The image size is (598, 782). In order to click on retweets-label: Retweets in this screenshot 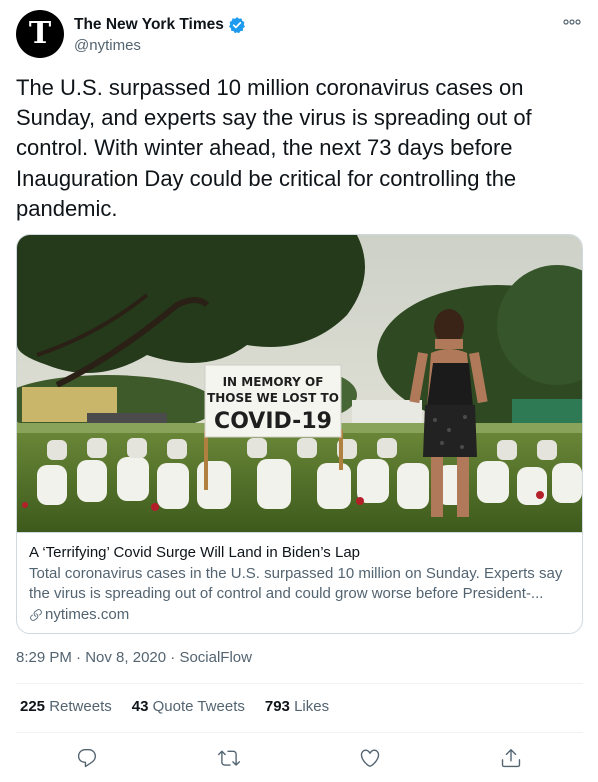, I will do `click(80, 706)`.